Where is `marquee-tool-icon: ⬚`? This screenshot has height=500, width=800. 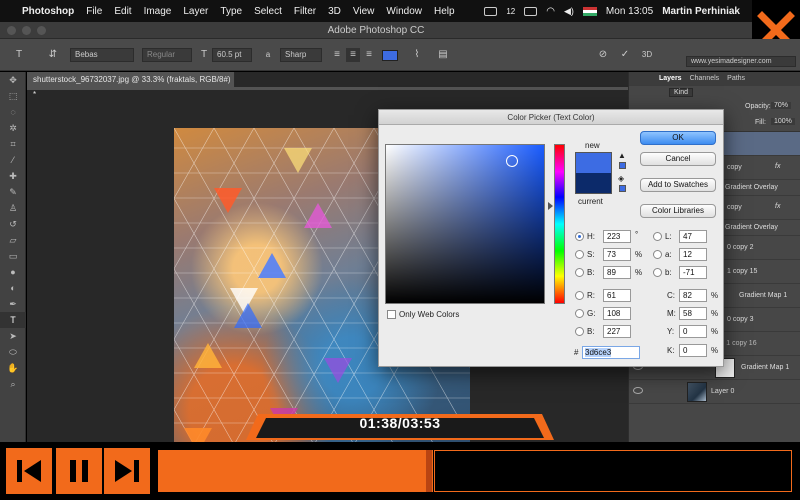
marquee-tool-icon: ⬚ is located at coordinates (13, 96).